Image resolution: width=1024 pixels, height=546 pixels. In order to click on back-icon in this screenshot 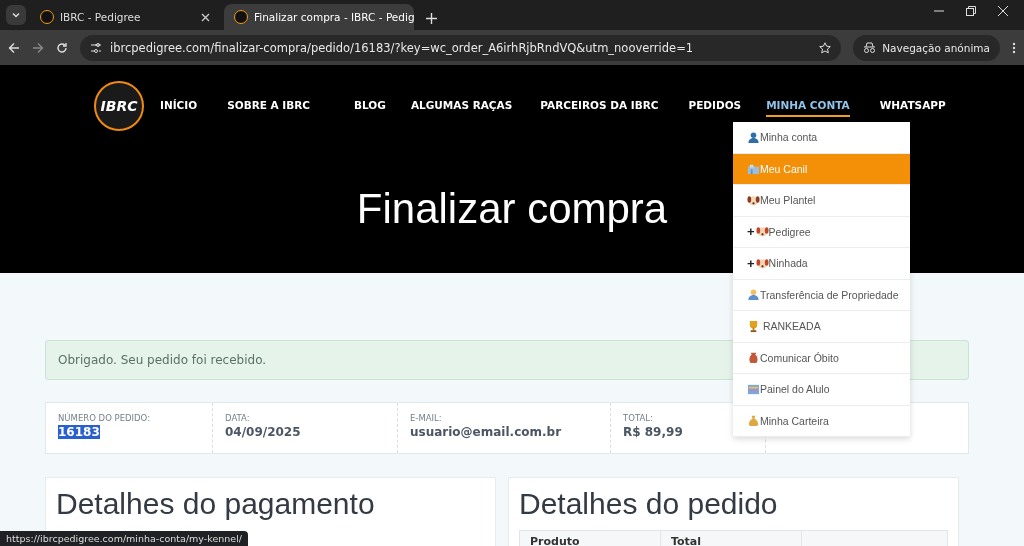, I will do `click(14, 47)`.